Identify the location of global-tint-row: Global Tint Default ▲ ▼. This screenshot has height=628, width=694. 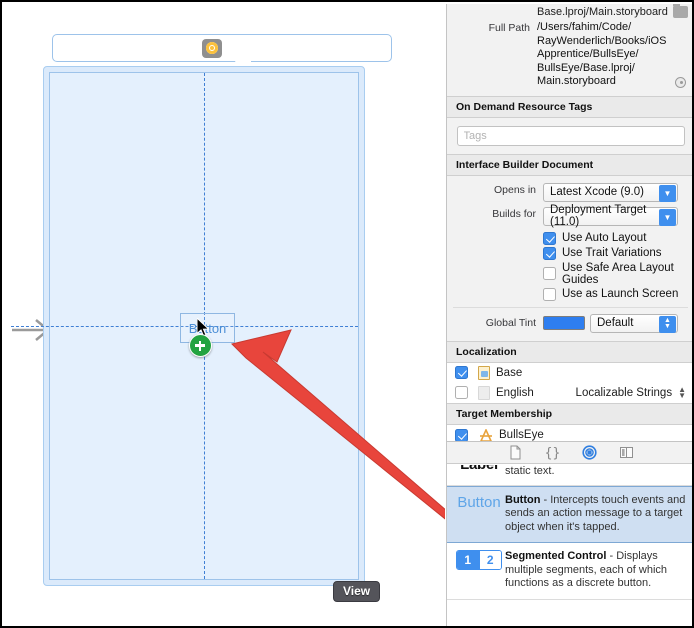
(570, 323).